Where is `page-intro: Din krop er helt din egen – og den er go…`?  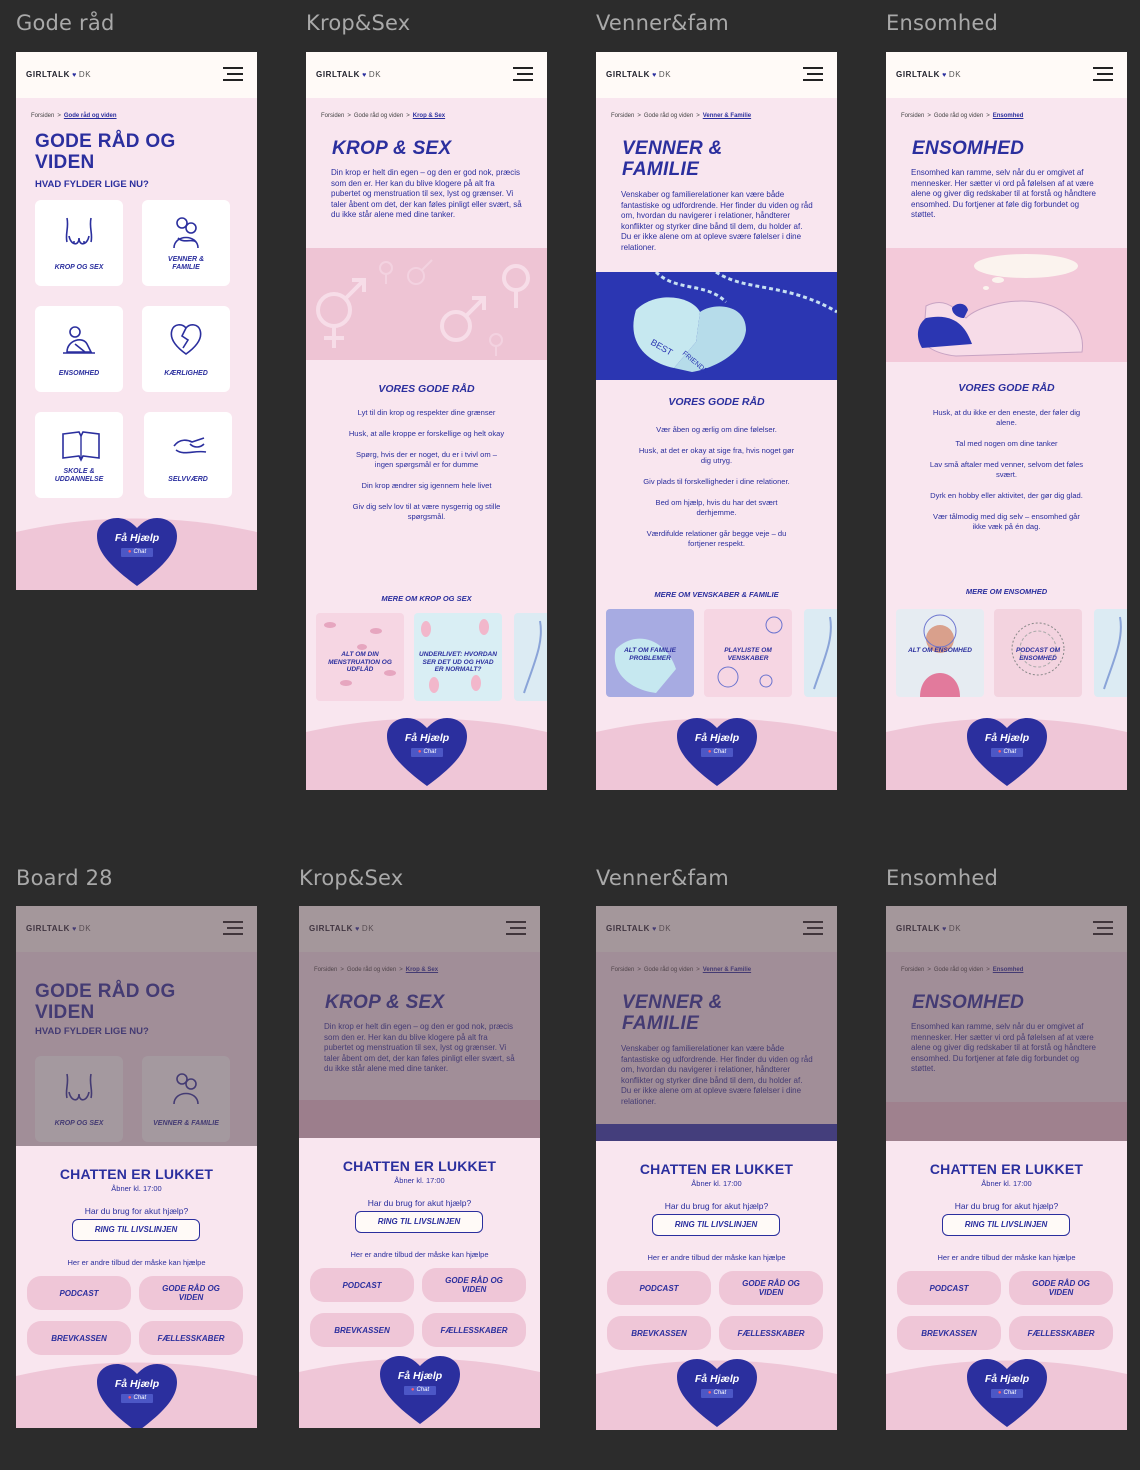
page-intro: Din krop er helt din egen – og den er go… is located at coordinates (426, 194).